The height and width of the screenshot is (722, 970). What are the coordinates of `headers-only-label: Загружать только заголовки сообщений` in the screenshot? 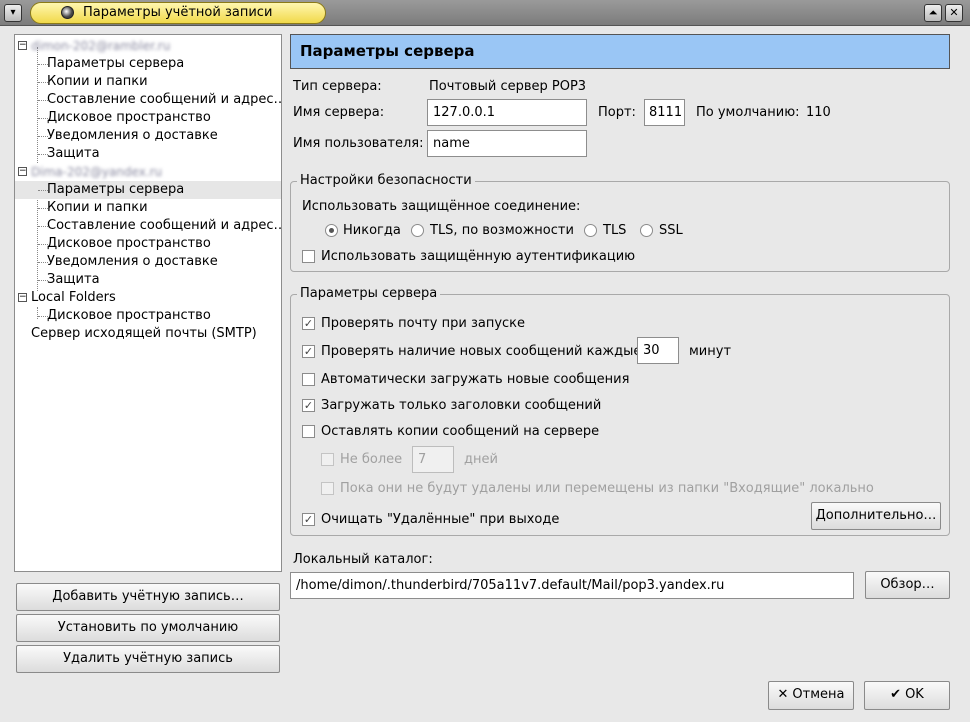 It's located at (461, 405).